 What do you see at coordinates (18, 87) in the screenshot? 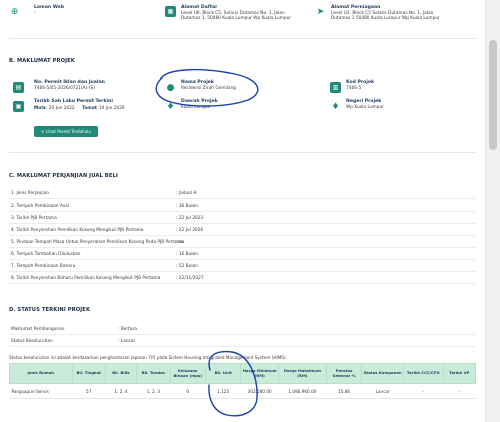
I see `permit-icon: ▤` at bounding box center [18, 87].